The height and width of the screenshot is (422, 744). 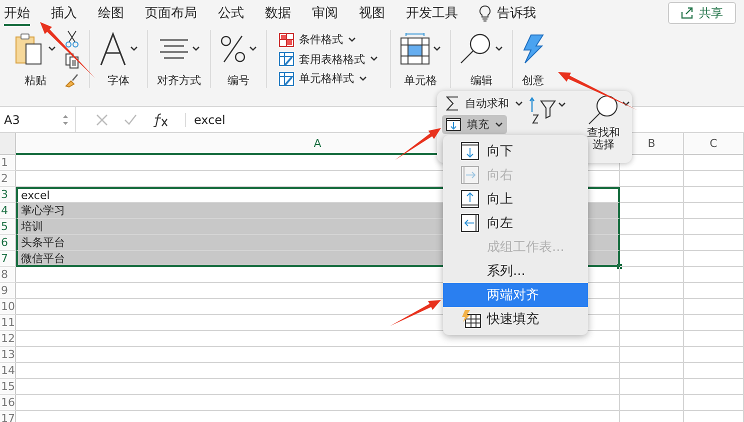 What do you see at coordinates (474, 124) in the screenshot?
I see `fill-button: 填充` at bounding box center [474, 124].